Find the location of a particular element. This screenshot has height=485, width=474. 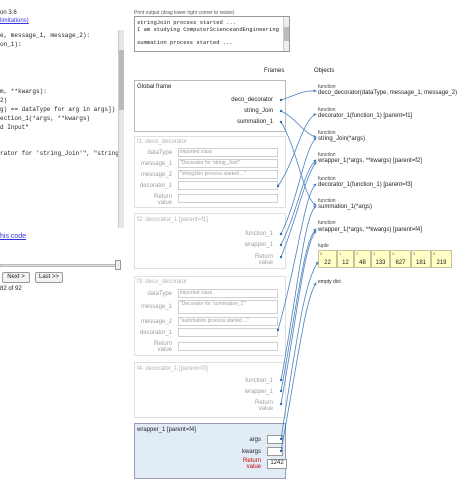

pointer-arrows is located at coordinates (297, 271).